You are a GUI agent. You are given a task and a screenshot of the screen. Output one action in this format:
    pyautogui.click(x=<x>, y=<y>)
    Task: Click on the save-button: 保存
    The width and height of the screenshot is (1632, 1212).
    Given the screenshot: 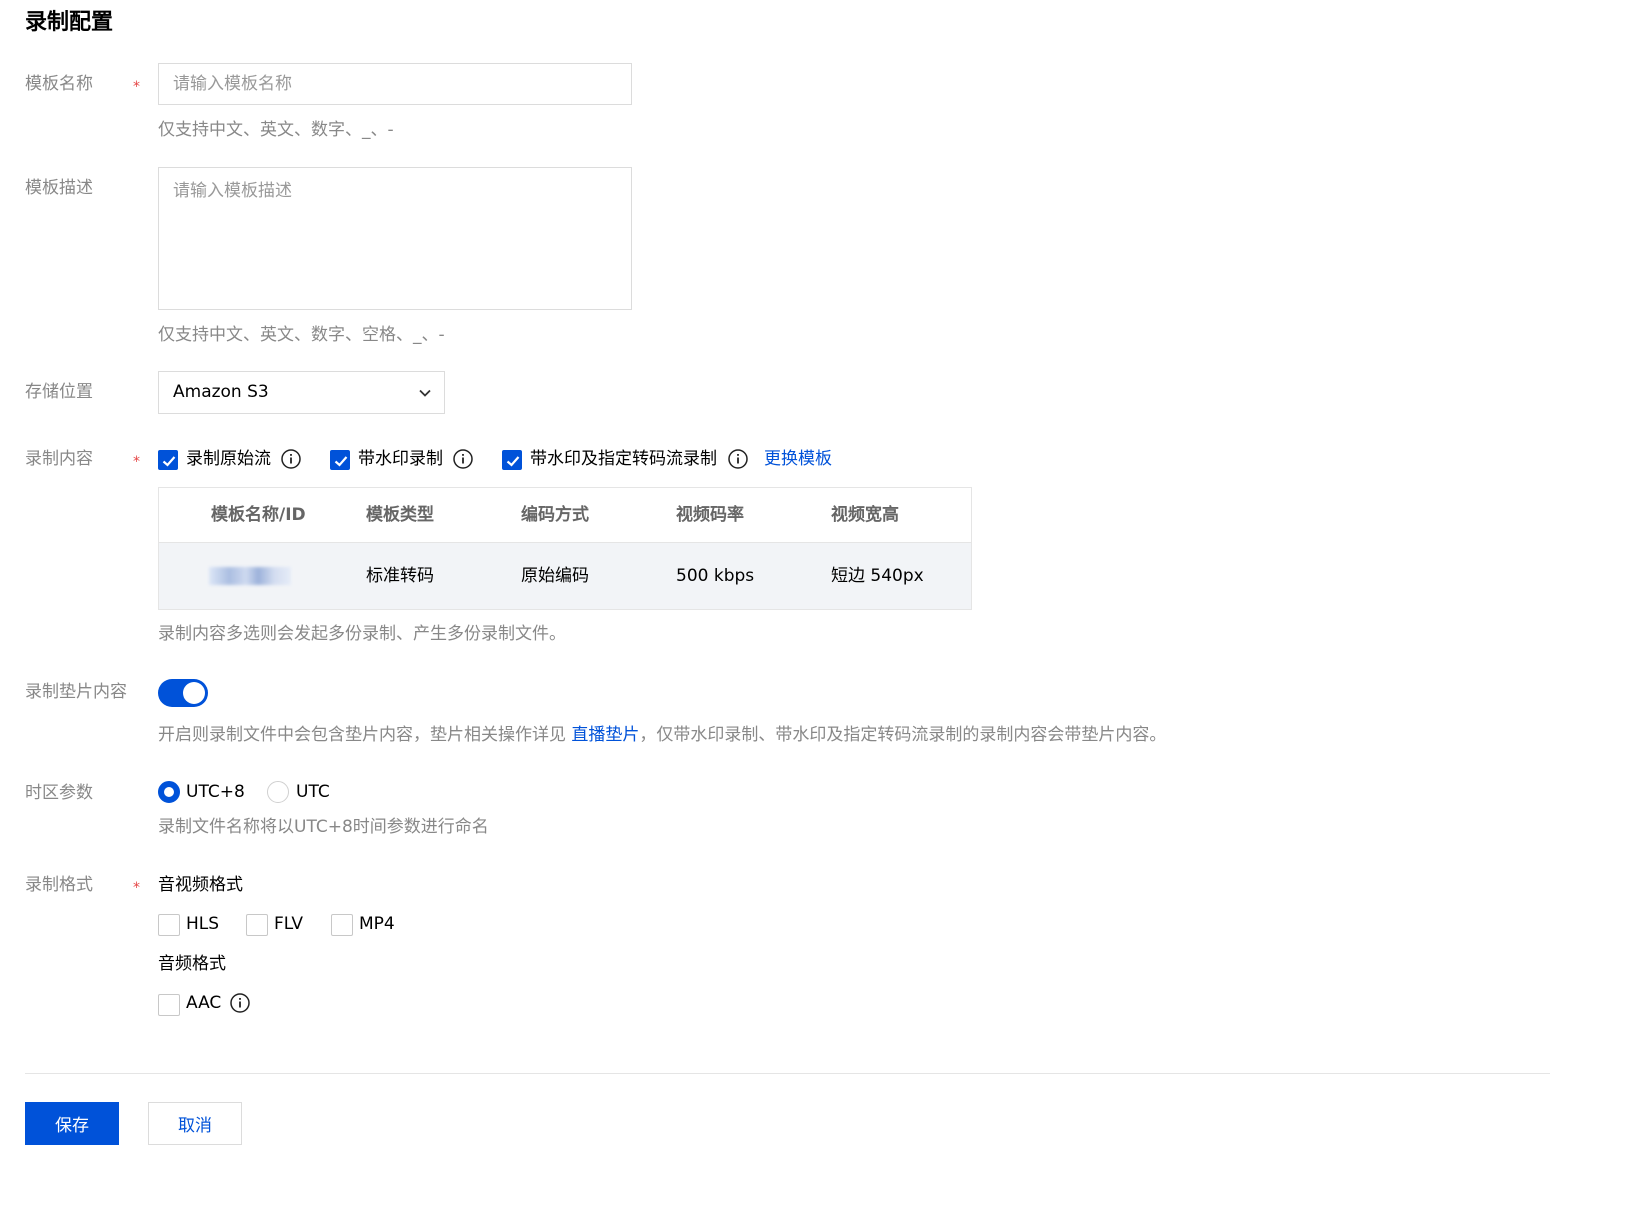 What is the action you would take?
    pyautogui.click(x=72, y=1123)
    